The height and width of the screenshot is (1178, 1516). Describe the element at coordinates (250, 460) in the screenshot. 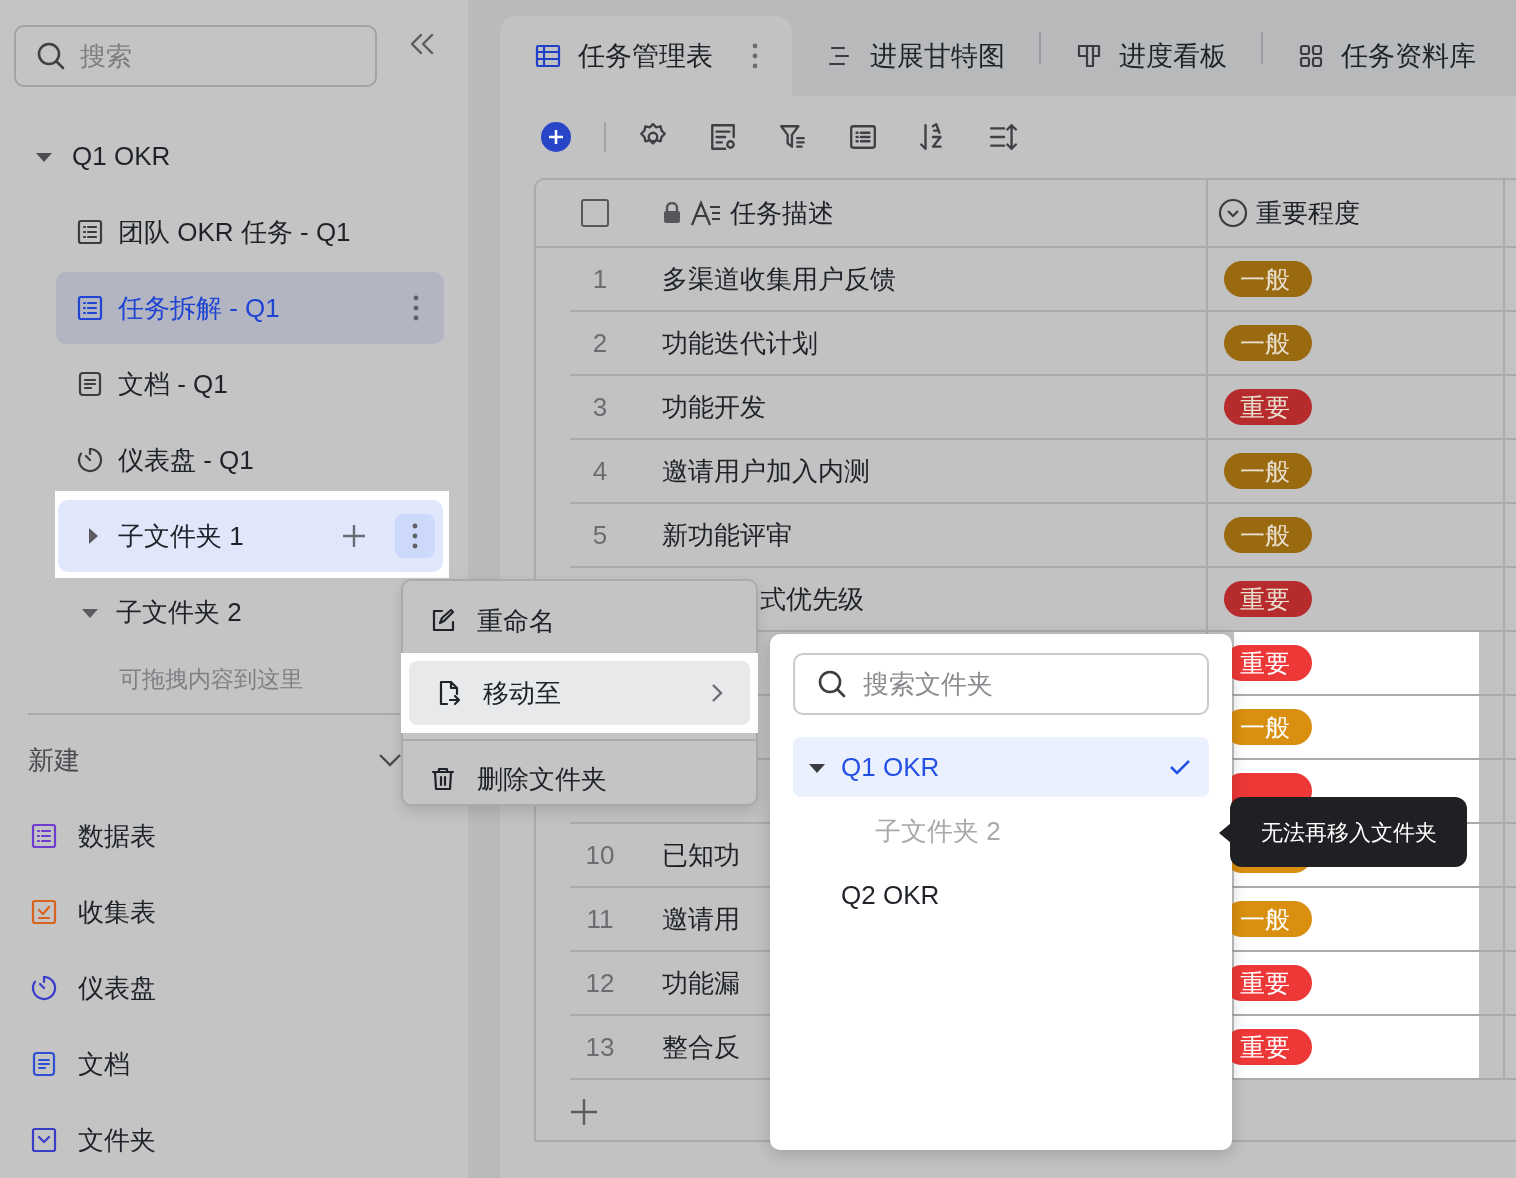

I see `tree-item: 仪表盘 - Q1` at that location.